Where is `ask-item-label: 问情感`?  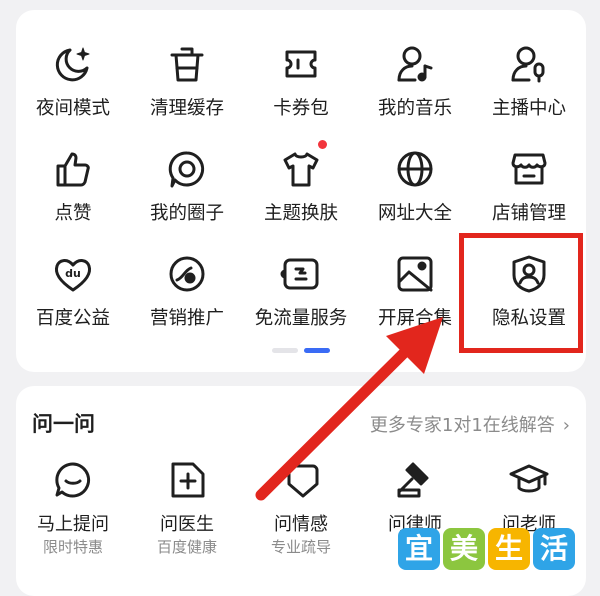
ask-item-label: 问情感 is located at coordinates (301, 524).